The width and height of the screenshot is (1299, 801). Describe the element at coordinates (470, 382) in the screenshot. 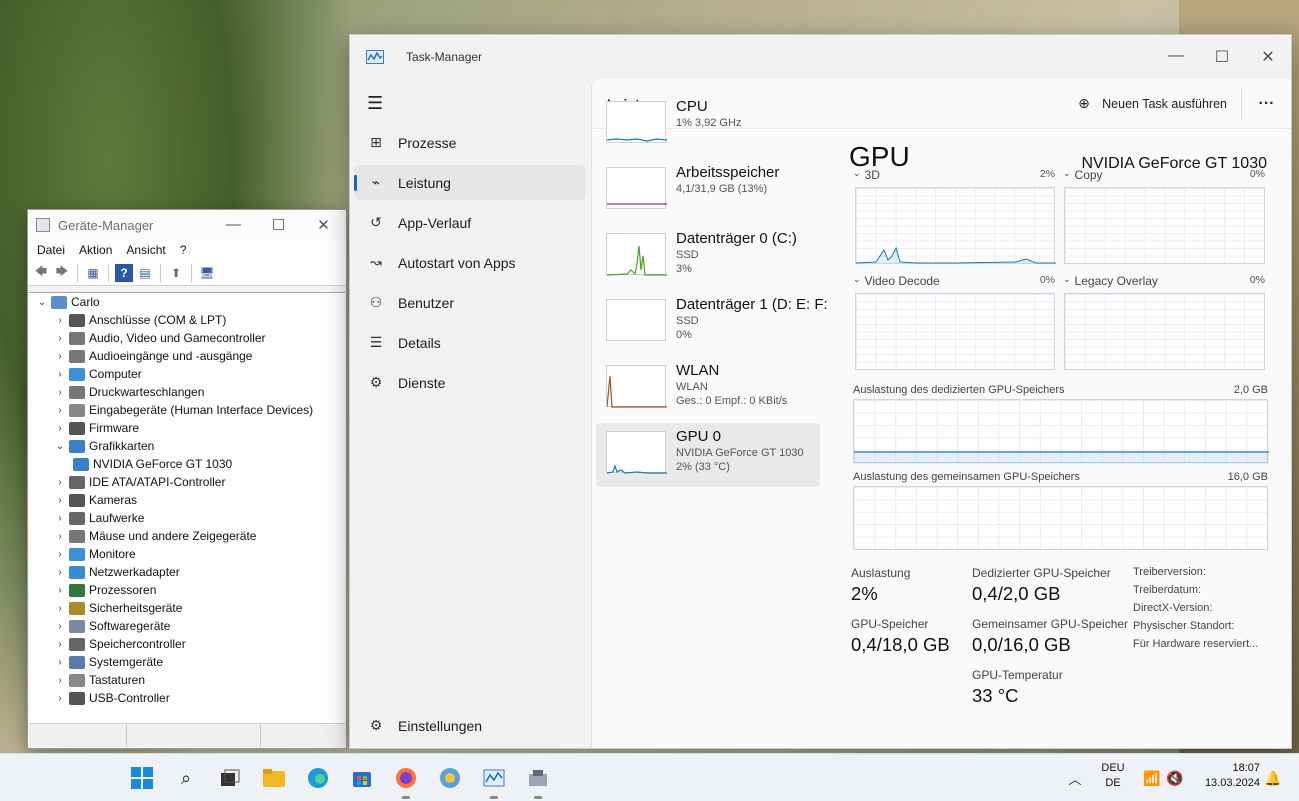

I see `nav-item-dienste: ⚙ Dienste` at that location.